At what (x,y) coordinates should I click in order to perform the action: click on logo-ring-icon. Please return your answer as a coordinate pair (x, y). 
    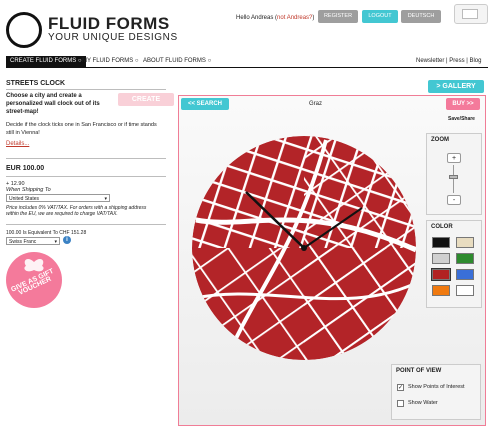
    Looking at the image, I should click on (24, 30).